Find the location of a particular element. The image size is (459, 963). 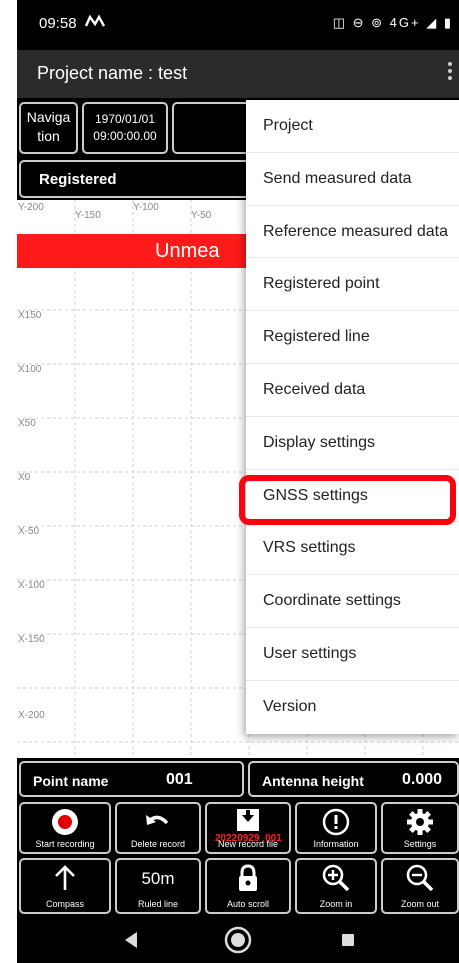

ruled-line-button: 50m Ruled line is located at coordinates (158, 886).